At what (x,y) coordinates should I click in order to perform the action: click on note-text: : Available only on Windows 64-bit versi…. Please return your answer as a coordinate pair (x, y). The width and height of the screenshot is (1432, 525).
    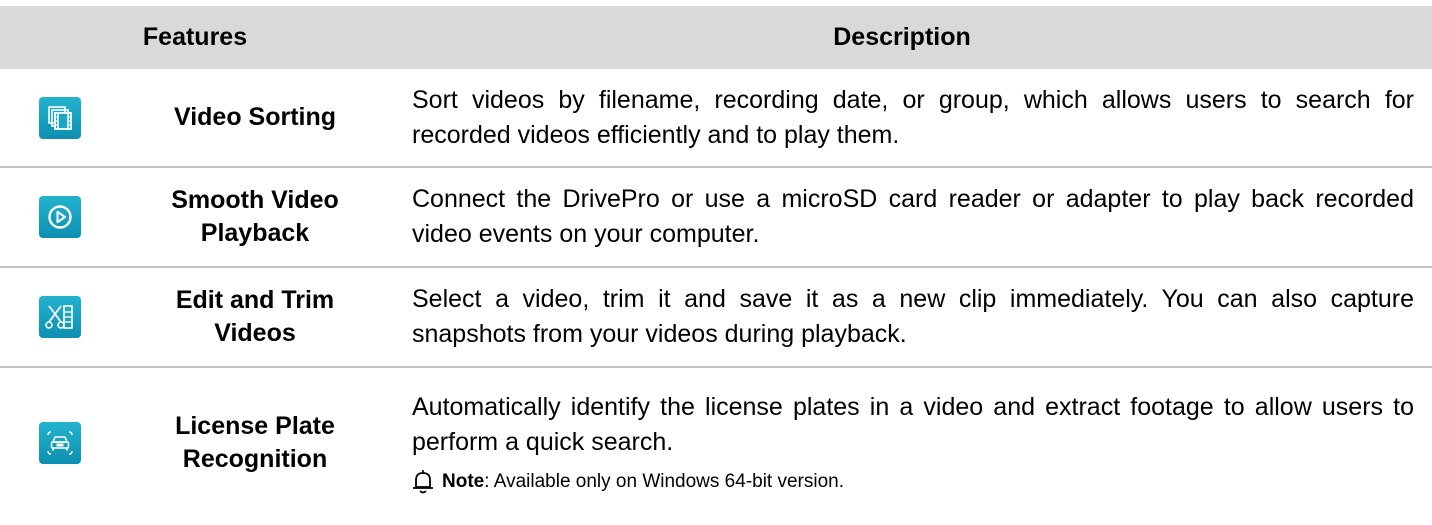
    Looking at the image, I should click on (664, 481).